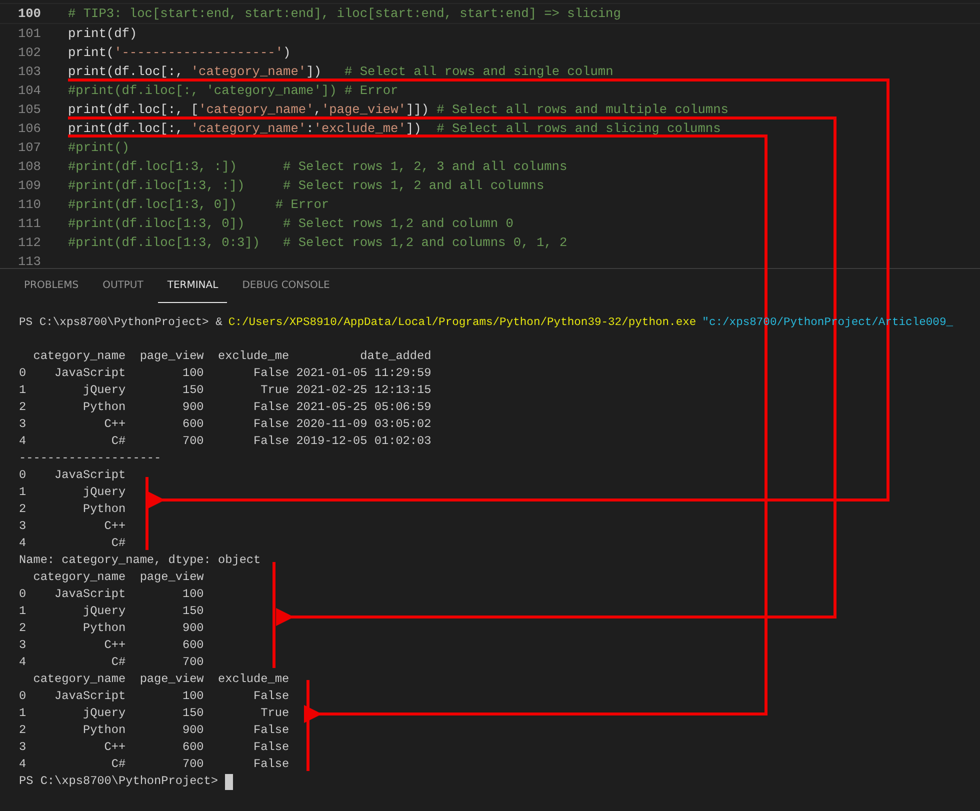  I want to click on terminal-output-line: category_name page_view, so click(118, 577).